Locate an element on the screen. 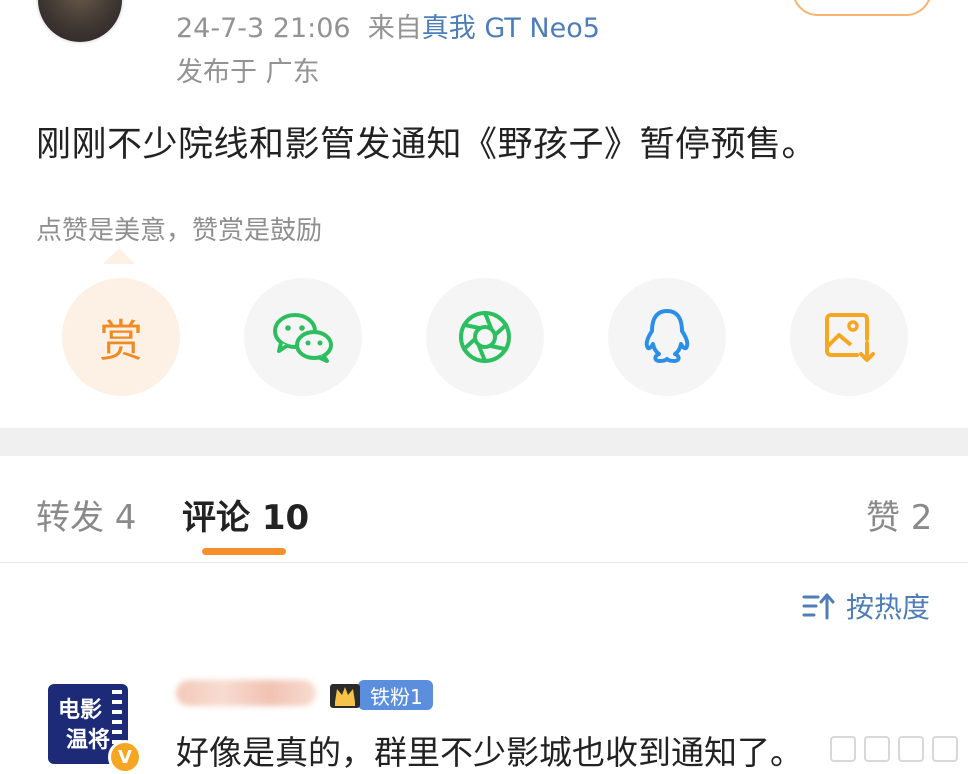  commenter-name-blurred is located at coordinates (246, 693).